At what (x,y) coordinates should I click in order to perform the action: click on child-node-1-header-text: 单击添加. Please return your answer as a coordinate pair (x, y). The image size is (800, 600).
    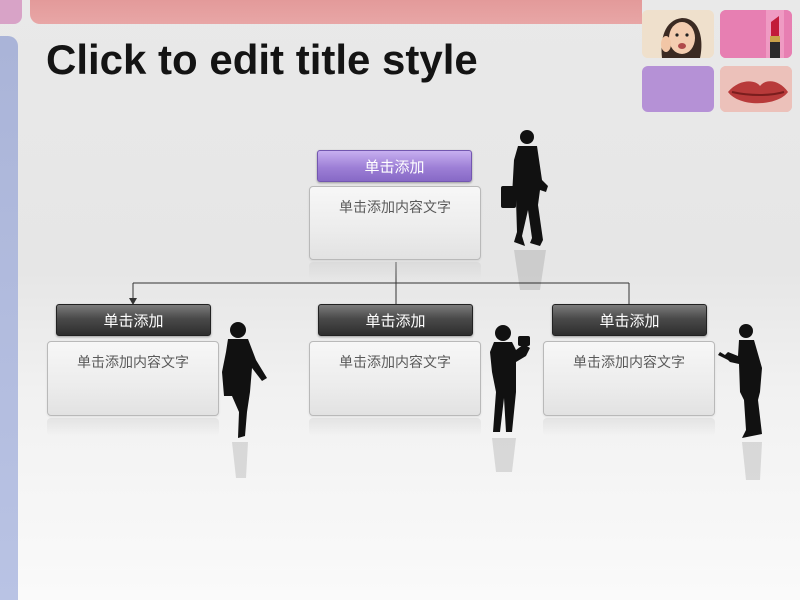
    Looking at the image, I should click on (133, 320).